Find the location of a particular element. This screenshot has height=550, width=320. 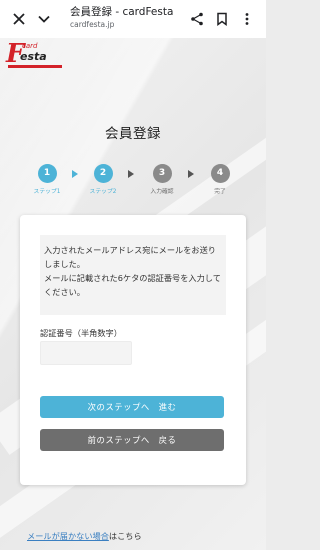

step-label: 完了 is located at coordinates (220, 192).